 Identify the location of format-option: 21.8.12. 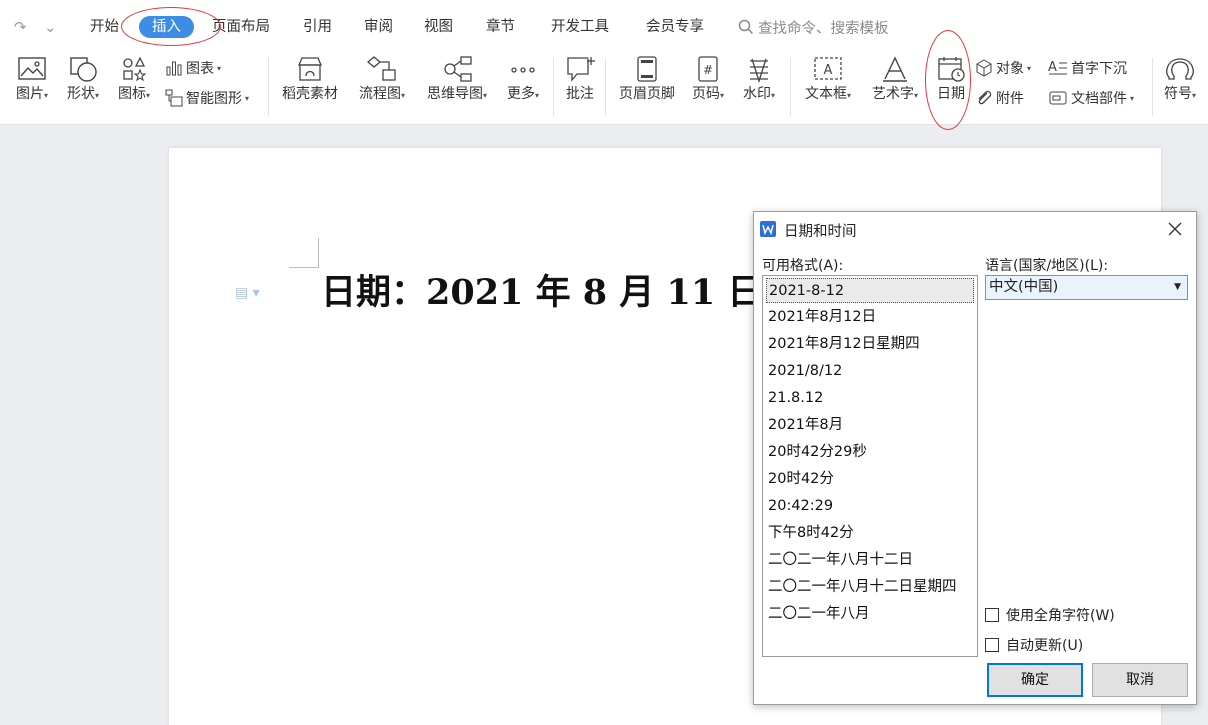
(870, 398).